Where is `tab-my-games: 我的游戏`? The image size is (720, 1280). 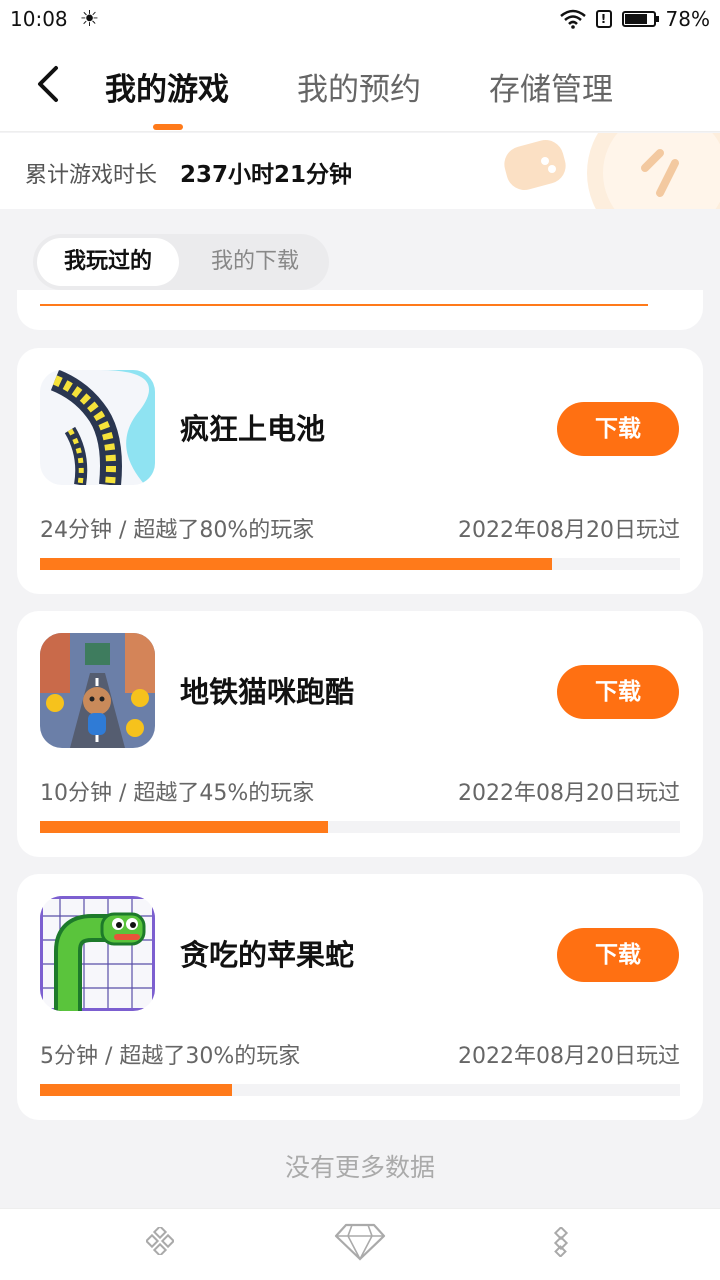 tab-my-games: 我的游戏 is located at coordinates (167, 86).